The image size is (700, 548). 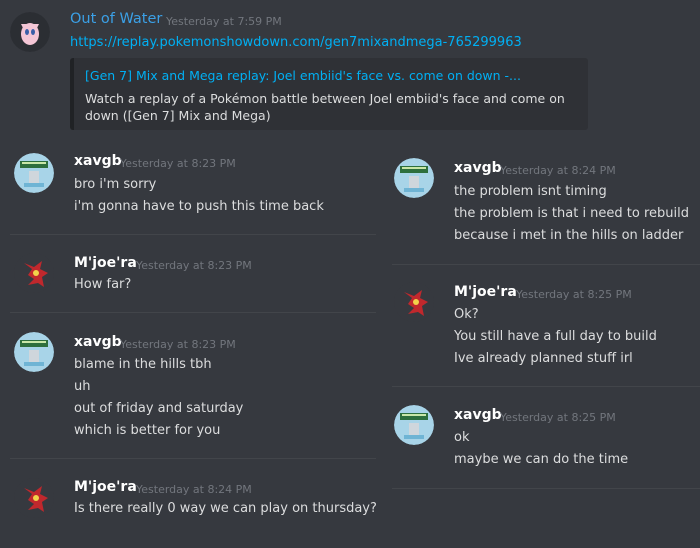 What do you see at coordinates (466, 314) in the screenshot?
I see `message-text: Ok?` at bounding box center [466, 314].